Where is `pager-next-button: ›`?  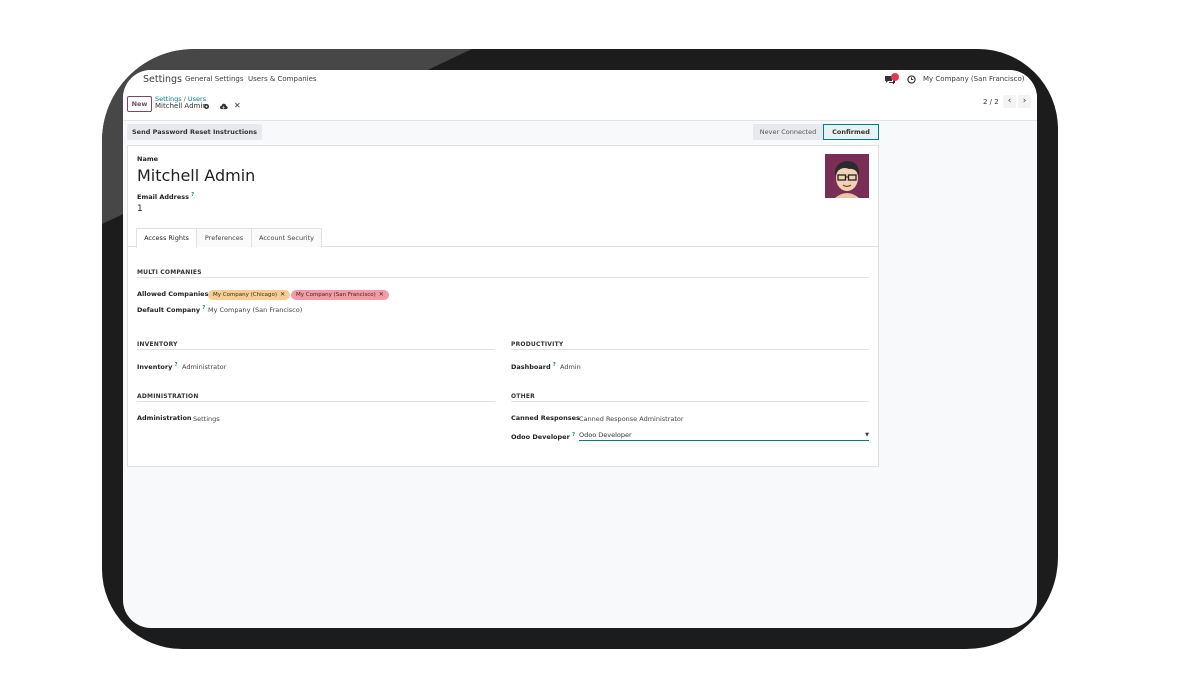
pager-next-button: › is located at coordinates (1024, 101).